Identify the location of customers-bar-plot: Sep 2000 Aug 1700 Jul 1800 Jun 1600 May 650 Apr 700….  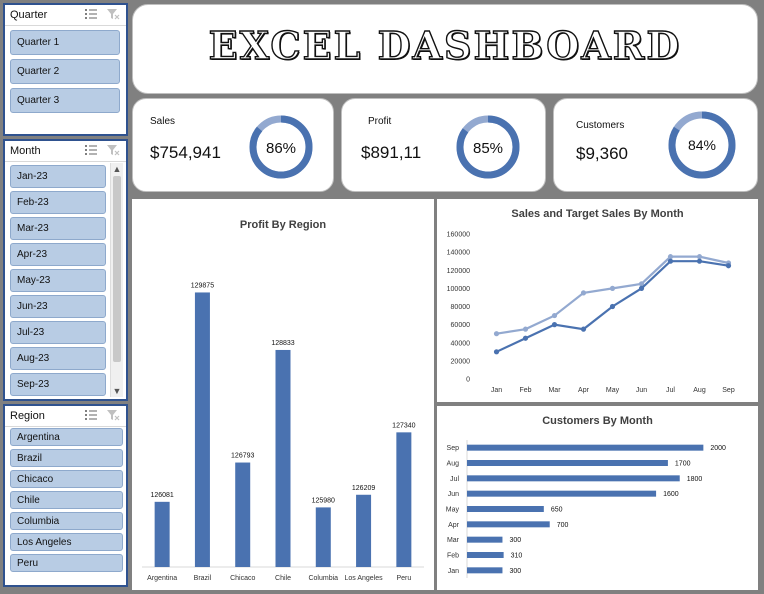
(586, 509).